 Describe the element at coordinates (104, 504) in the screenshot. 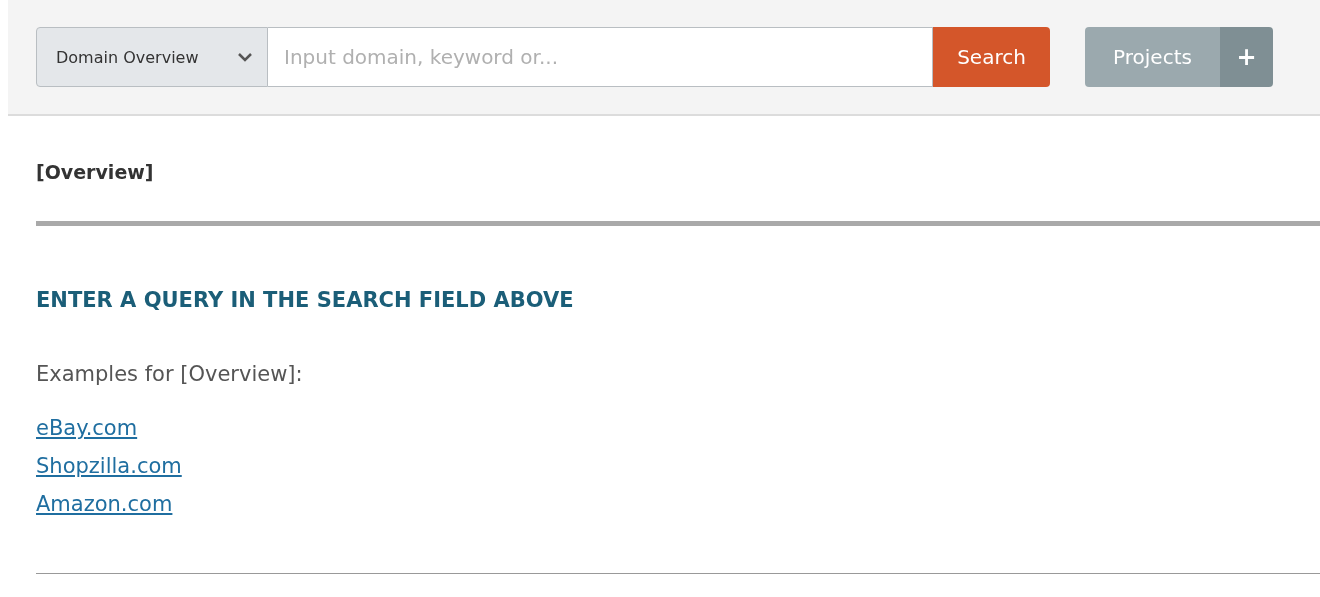

I see `example-link: Amazon.com` at that location.